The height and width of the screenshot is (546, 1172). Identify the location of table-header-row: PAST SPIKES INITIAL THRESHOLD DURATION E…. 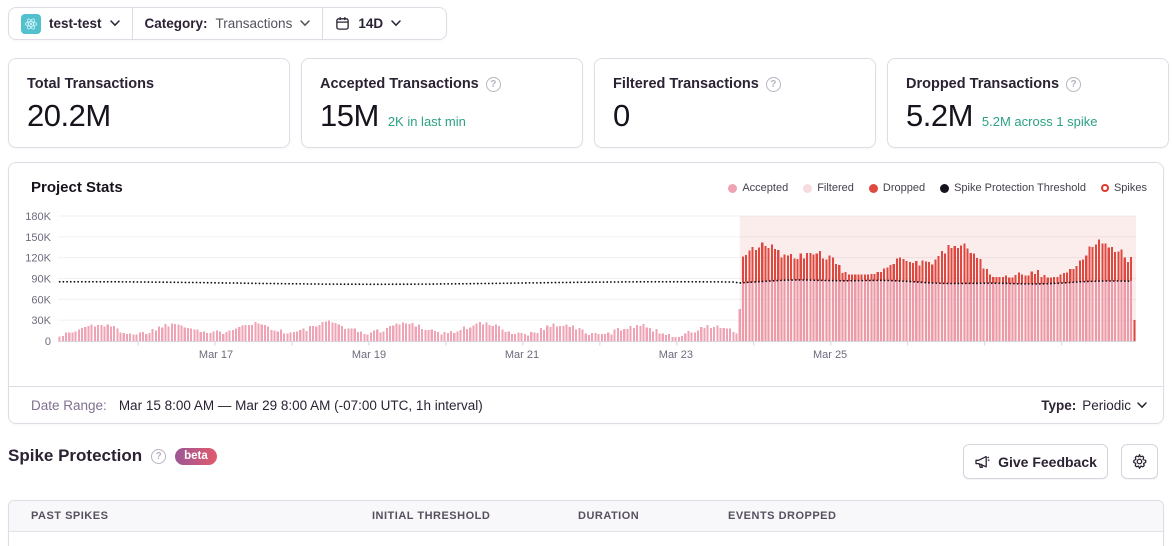
(586, 516).